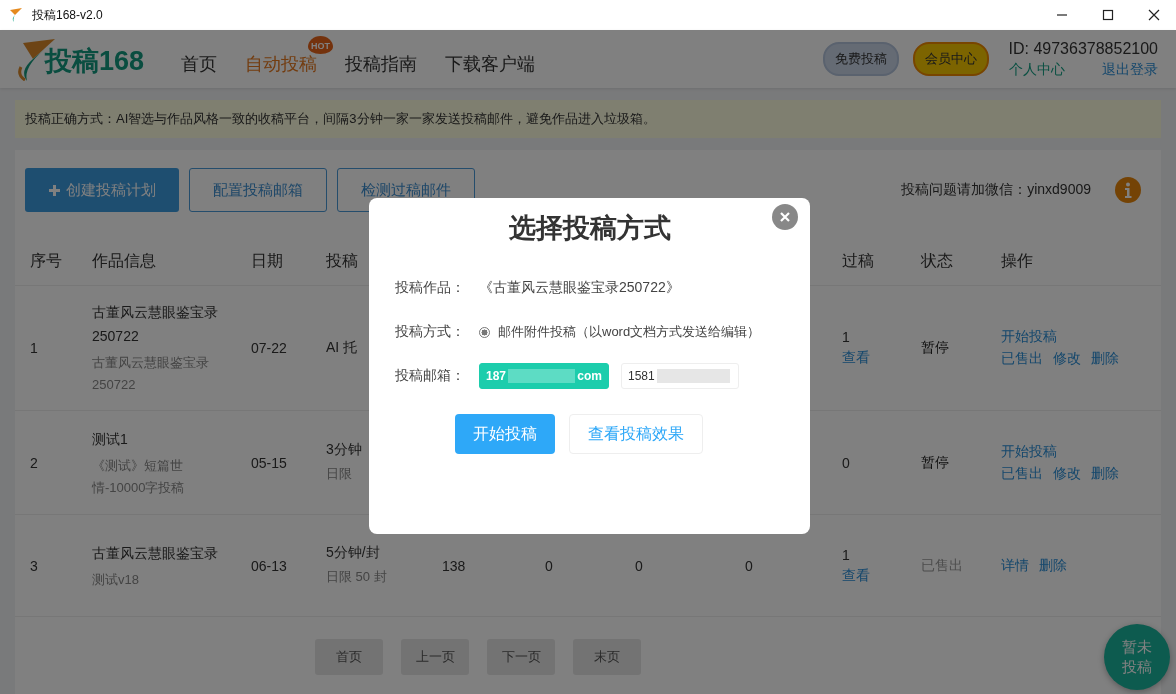 This screenshot has height=694, width=1176. I want to click on nav-link: 投稿指南, so click(381, 64).